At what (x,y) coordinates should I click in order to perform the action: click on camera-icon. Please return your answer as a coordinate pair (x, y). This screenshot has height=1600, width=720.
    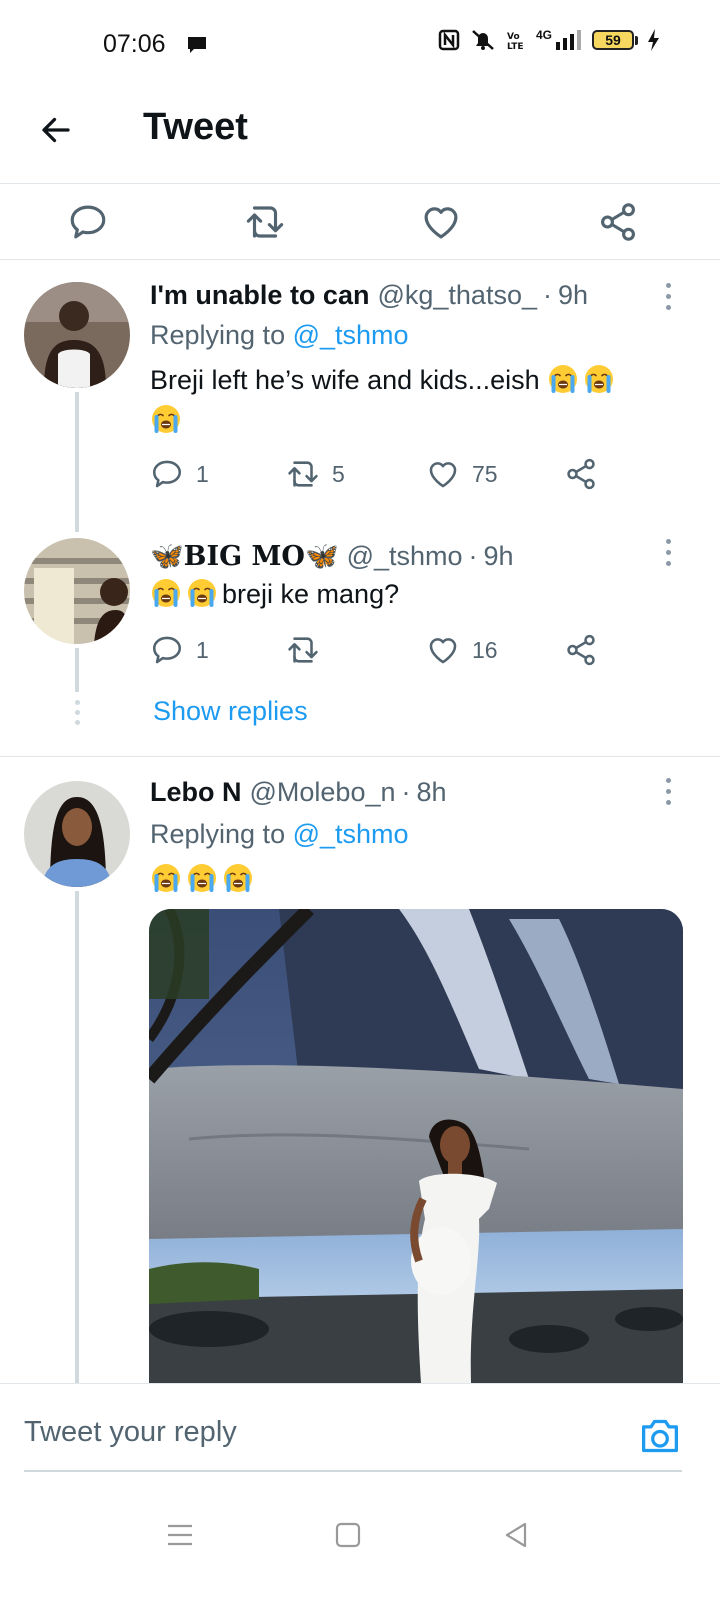
    Looking at the image, I should click on (660, 1436).